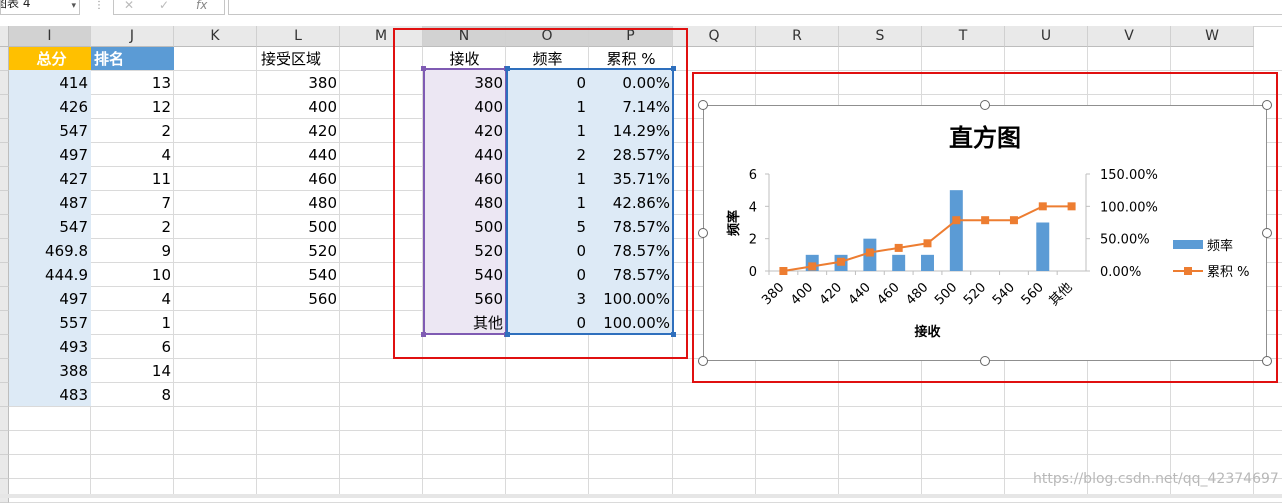 This screenshot has width=1282, height=503. Describe the element at coordinates (1220, 246) in the screenshot. I see `legend-label: 频率` at that location.